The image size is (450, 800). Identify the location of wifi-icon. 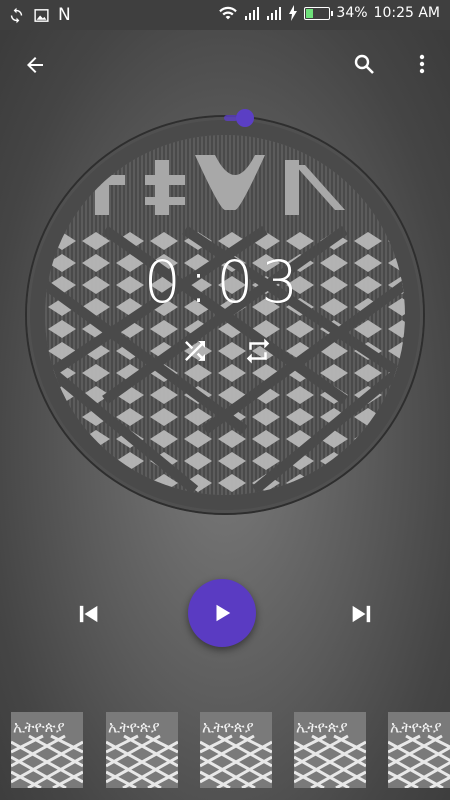
(228, 13).